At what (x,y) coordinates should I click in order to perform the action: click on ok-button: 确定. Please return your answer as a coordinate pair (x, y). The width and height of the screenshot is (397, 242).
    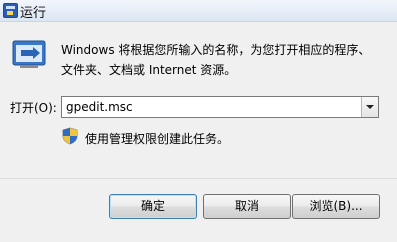
    Looking at the image, I should click on (153, 206).